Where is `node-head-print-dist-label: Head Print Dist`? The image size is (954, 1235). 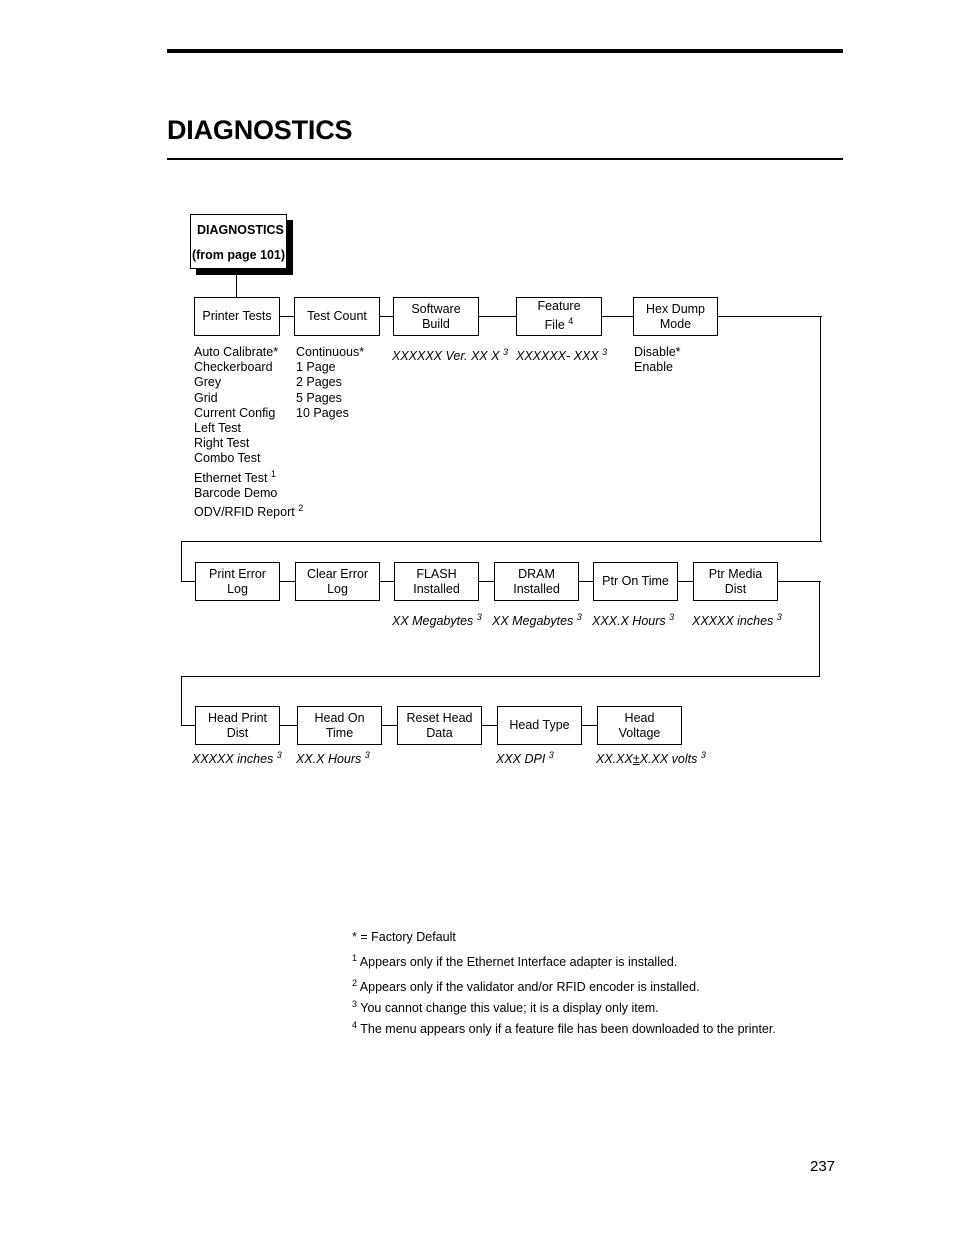
node-head-print-dist-label: Head Print Dist is located at coordinates (237, 725).